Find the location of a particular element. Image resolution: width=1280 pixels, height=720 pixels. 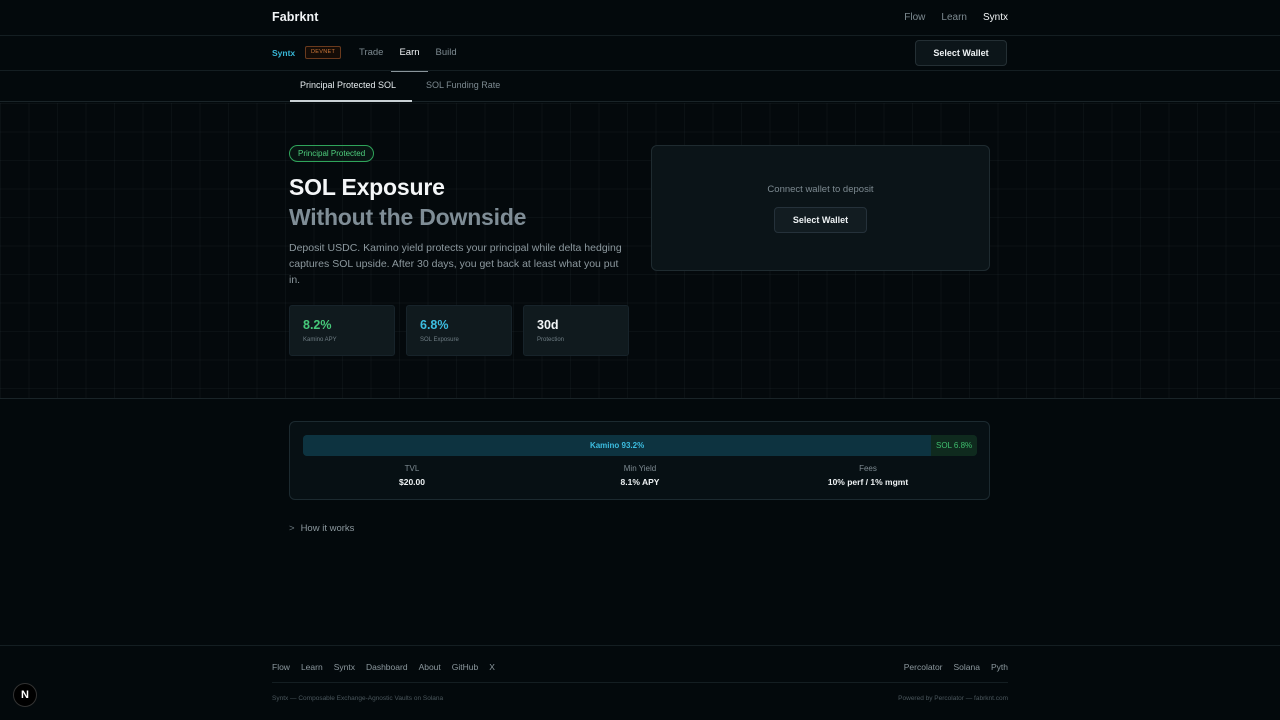

metric-tvl: TVL $20.00 is located at coordinates (412, 475).